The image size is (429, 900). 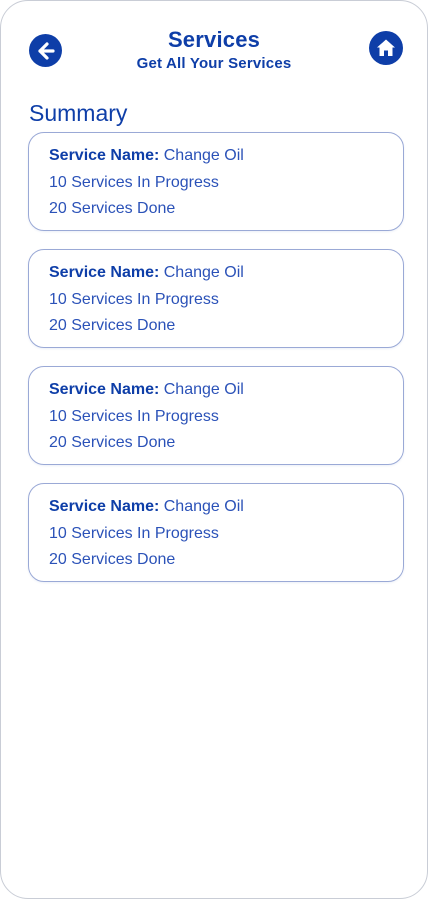 I want to click on page-subtitle: Get All Your Services, so click(x=214, y=63).